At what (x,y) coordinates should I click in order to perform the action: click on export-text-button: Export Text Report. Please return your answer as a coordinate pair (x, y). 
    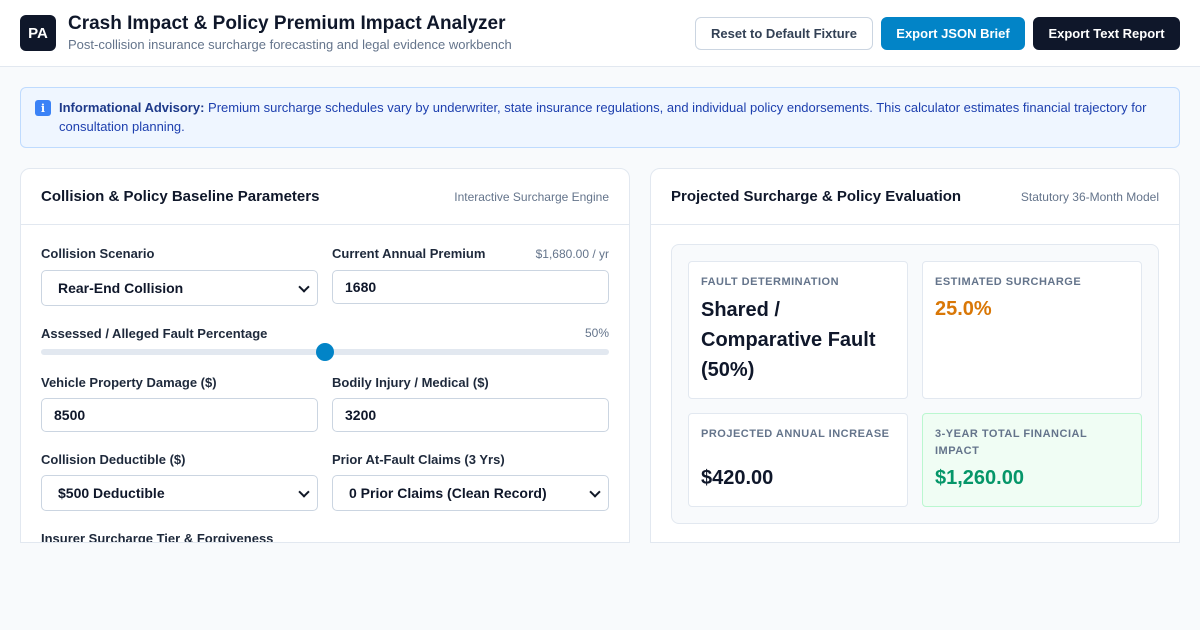
    Looking at the image, I should click on (1106, 33).